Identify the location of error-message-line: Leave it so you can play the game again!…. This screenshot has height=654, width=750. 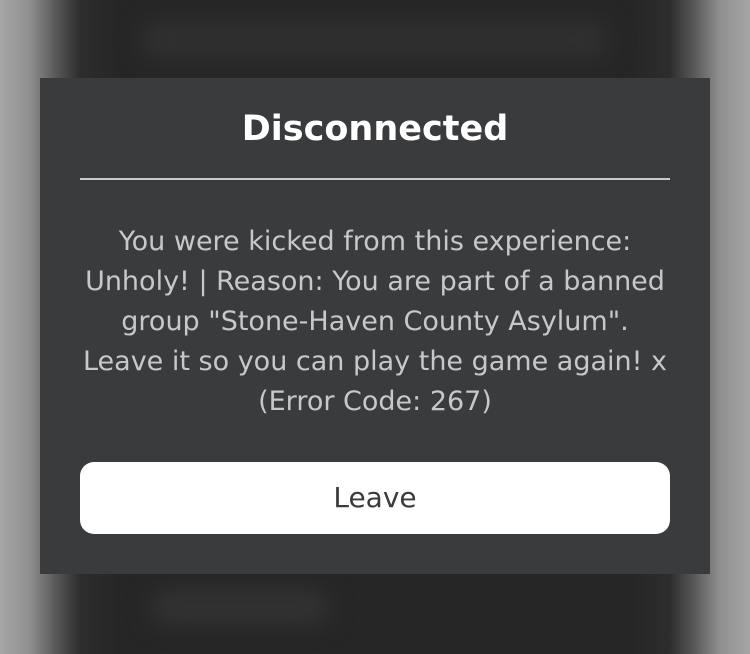
(375, 361).